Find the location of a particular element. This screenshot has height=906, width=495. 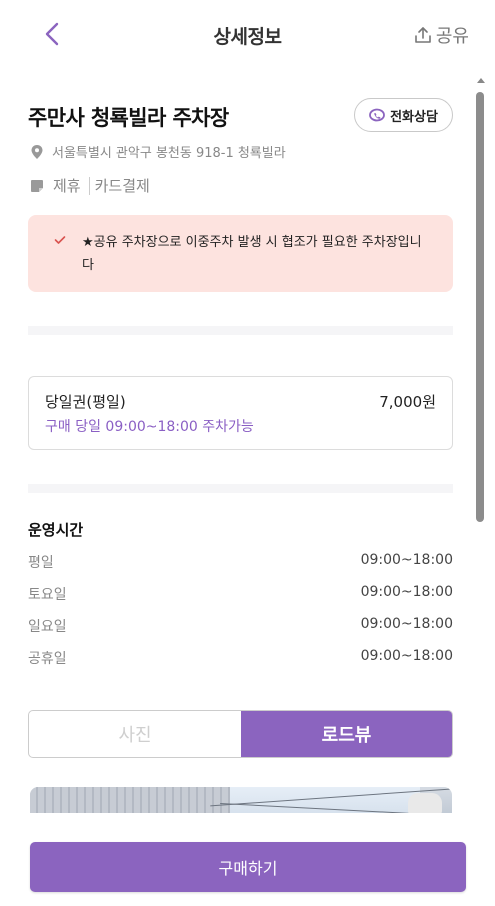

hours-row: 토요일 09:00~18:00 is located at coordinates (240, 594).